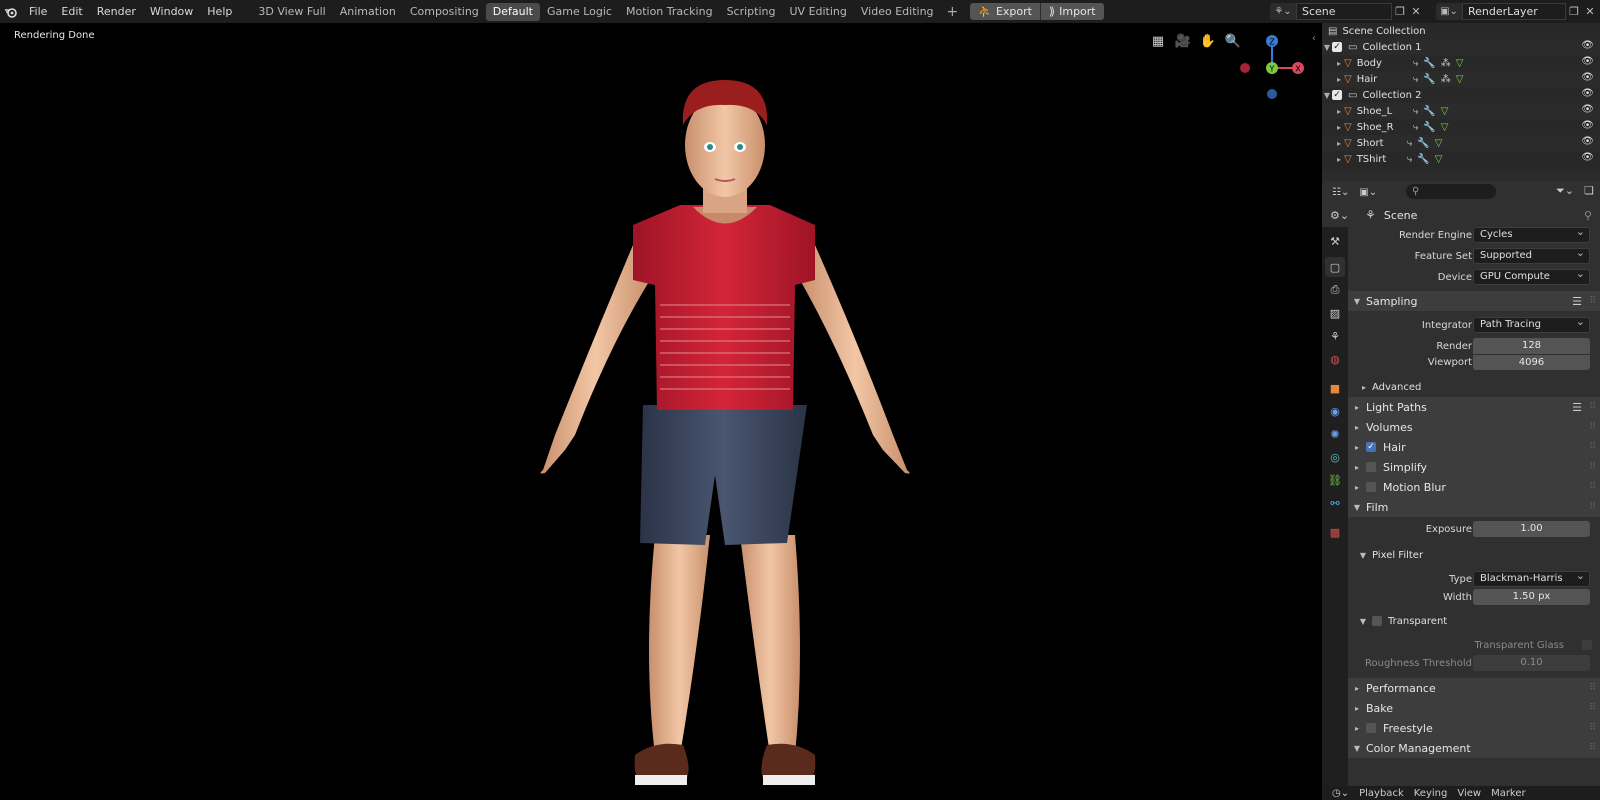 The height and width of the screenshot is (800, 1600). Describe the element at coordinates (1335, 313) in the screenshot. I see `view-layer-tab-icon: ▨` at that location.